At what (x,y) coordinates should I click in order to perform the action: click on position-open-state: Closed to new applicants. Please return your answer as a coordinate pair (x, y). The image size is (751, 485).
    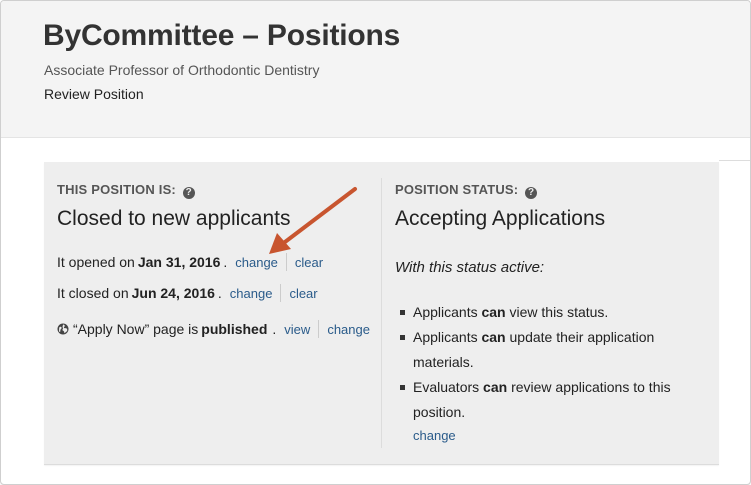
    Looking at the image, I should click on (174, 218).